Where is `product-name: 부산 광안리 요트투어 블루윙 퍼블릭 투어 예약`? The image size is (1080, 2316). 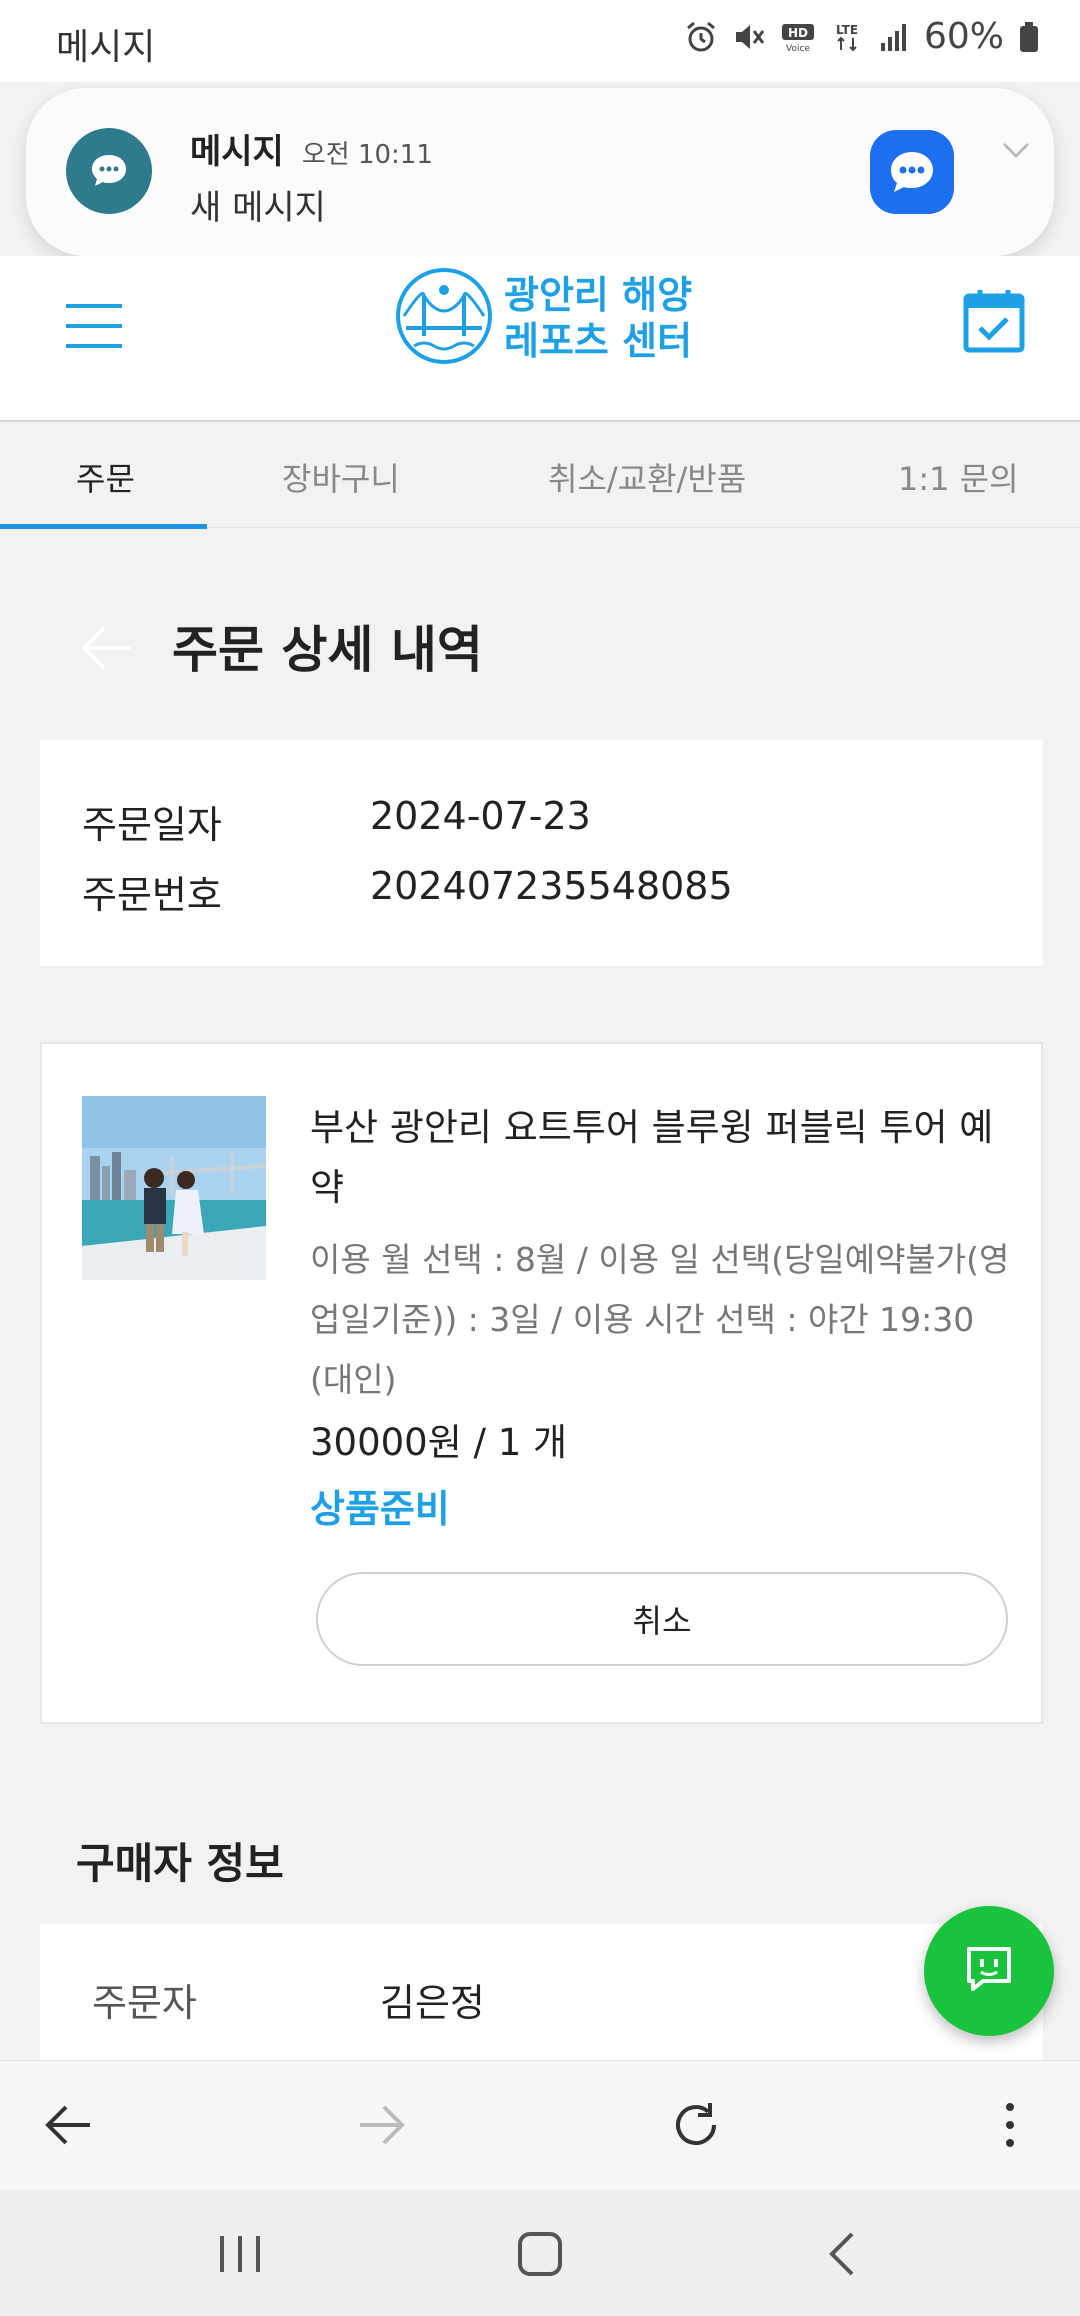
product-name: 부산 광안리 요트투어 블루윙 퍼블릭 투어 예약 is located at coordinates (660, 1158).